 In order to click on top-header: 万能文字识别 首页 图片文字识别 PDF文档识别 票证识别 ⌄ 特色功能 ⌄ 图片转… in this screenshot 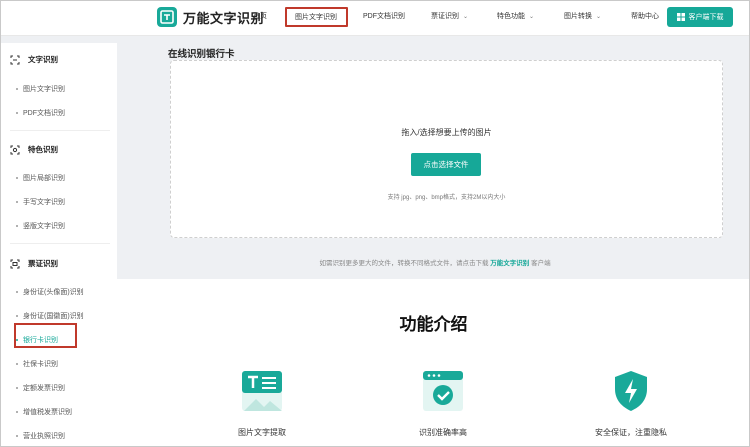, I will do `click(375, 18)`.